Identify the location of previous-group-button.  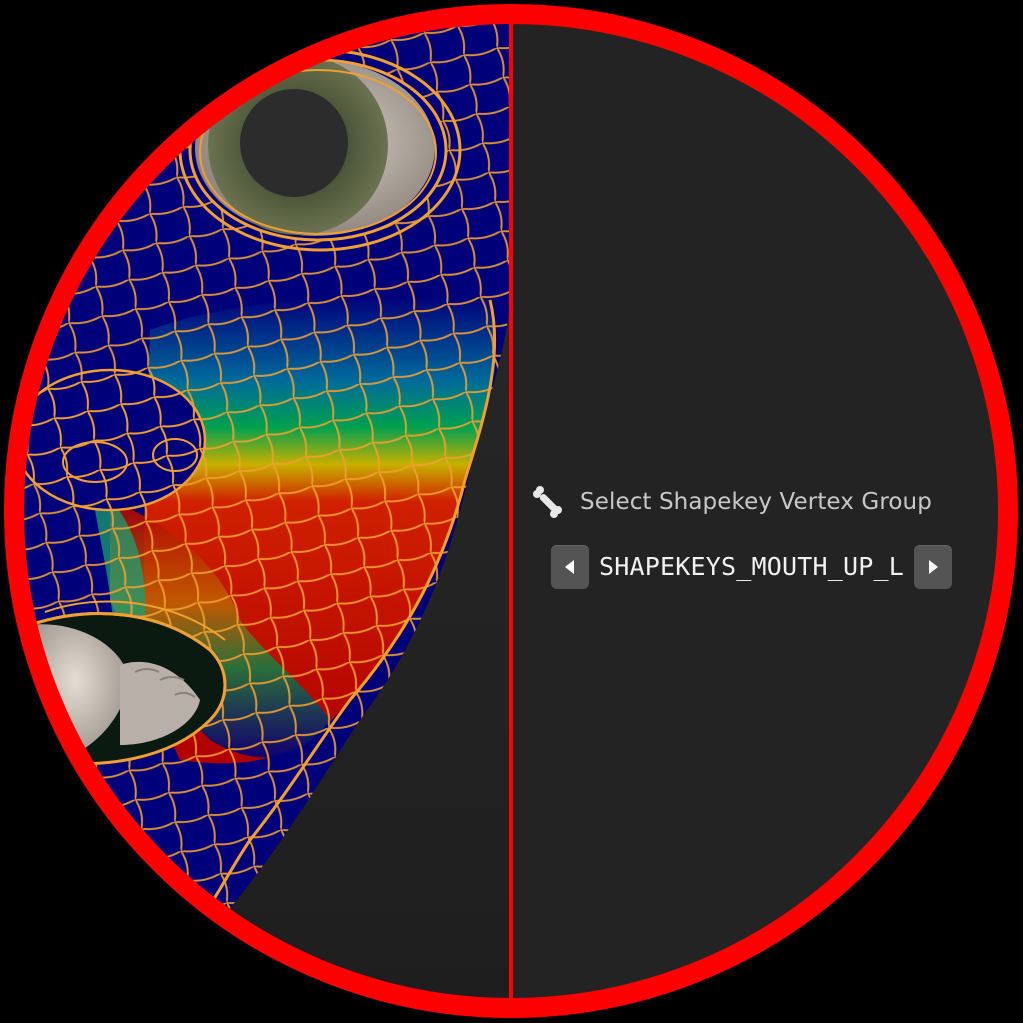
(570, 566).